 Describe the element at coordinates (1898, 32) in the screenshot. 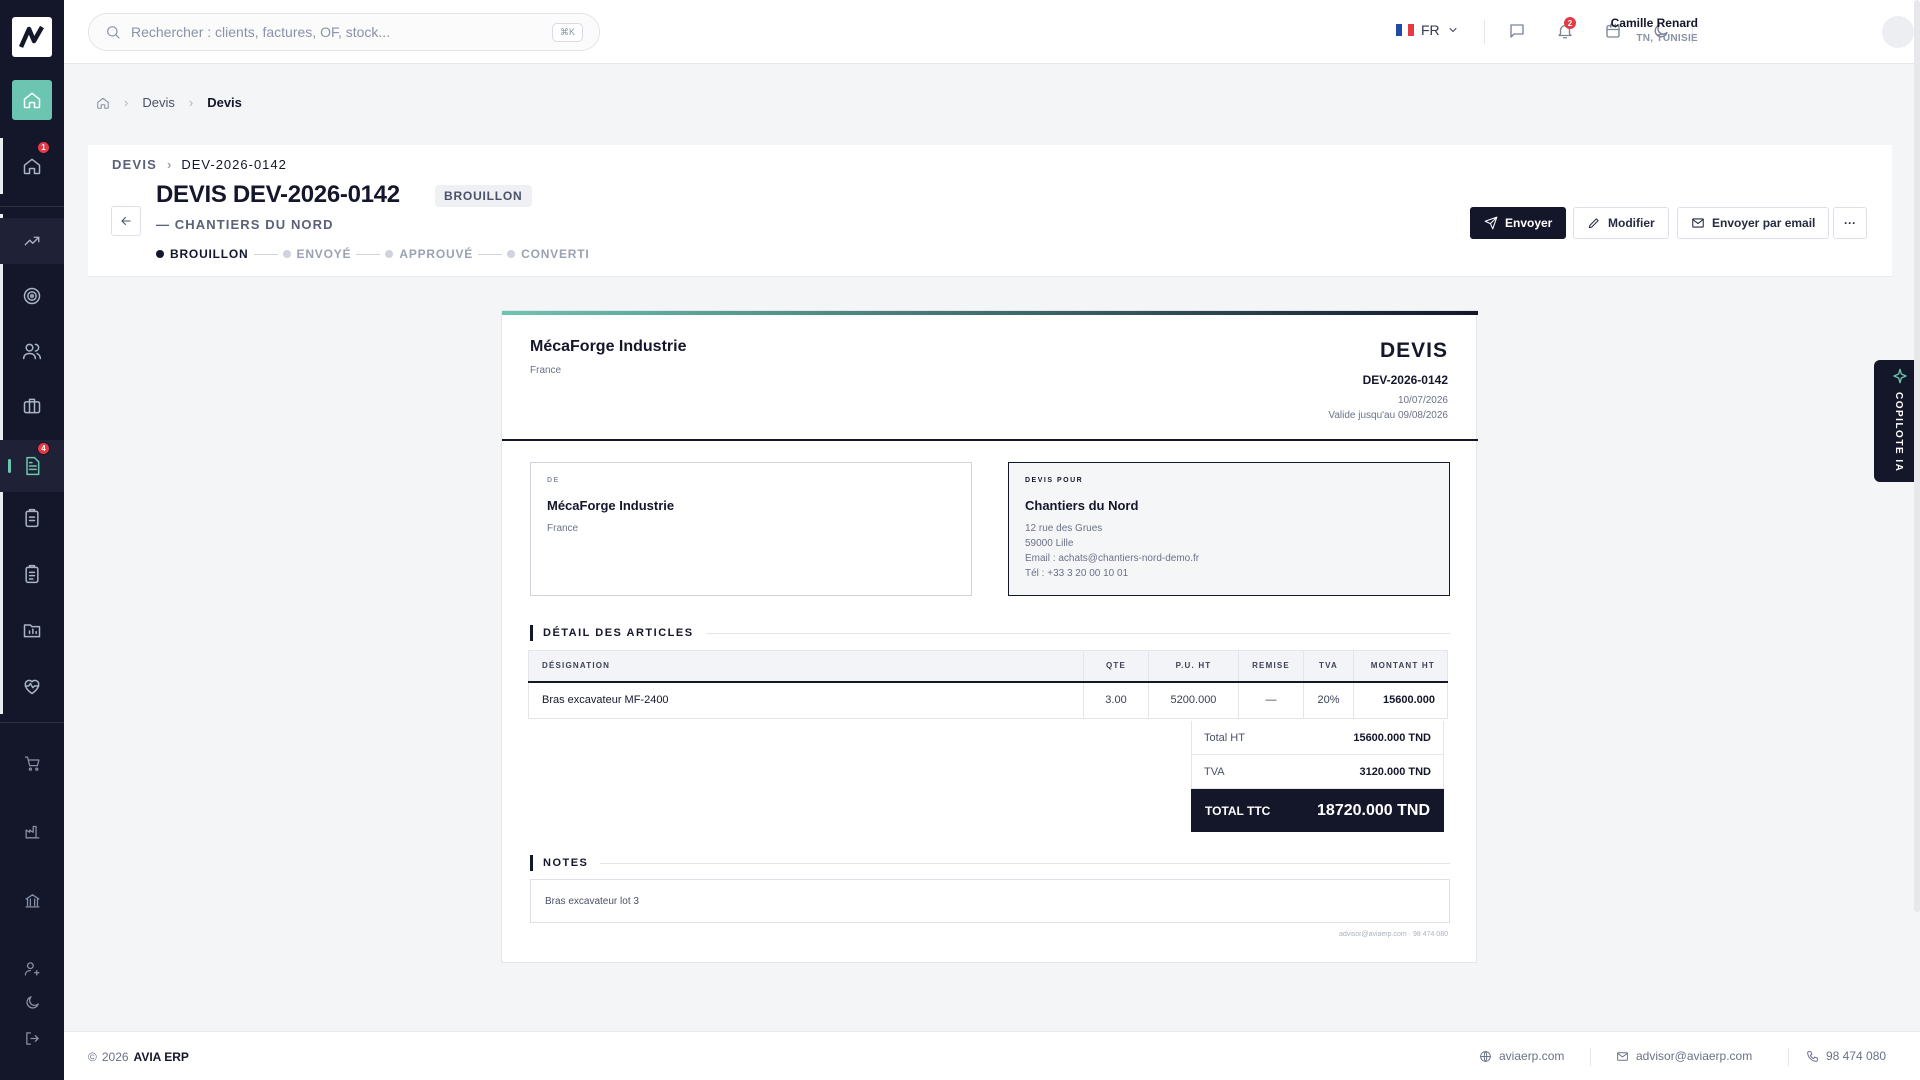

I see `avatar` at that location.